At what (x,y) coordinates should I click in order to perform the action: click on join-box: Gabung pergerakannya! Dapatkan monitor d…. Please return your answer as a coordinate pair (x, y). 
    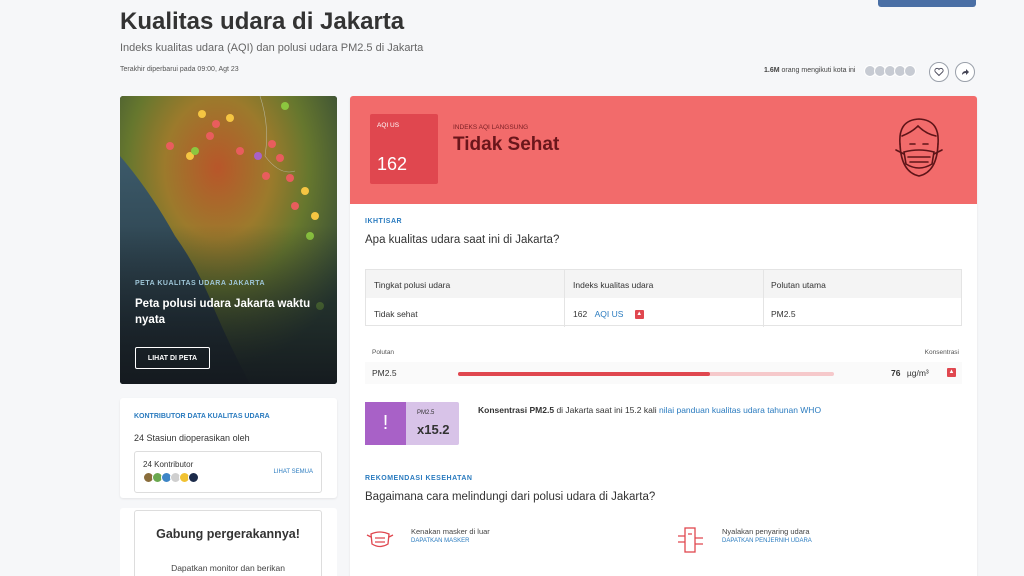
    Looking at the image, I should click on (228, 543).